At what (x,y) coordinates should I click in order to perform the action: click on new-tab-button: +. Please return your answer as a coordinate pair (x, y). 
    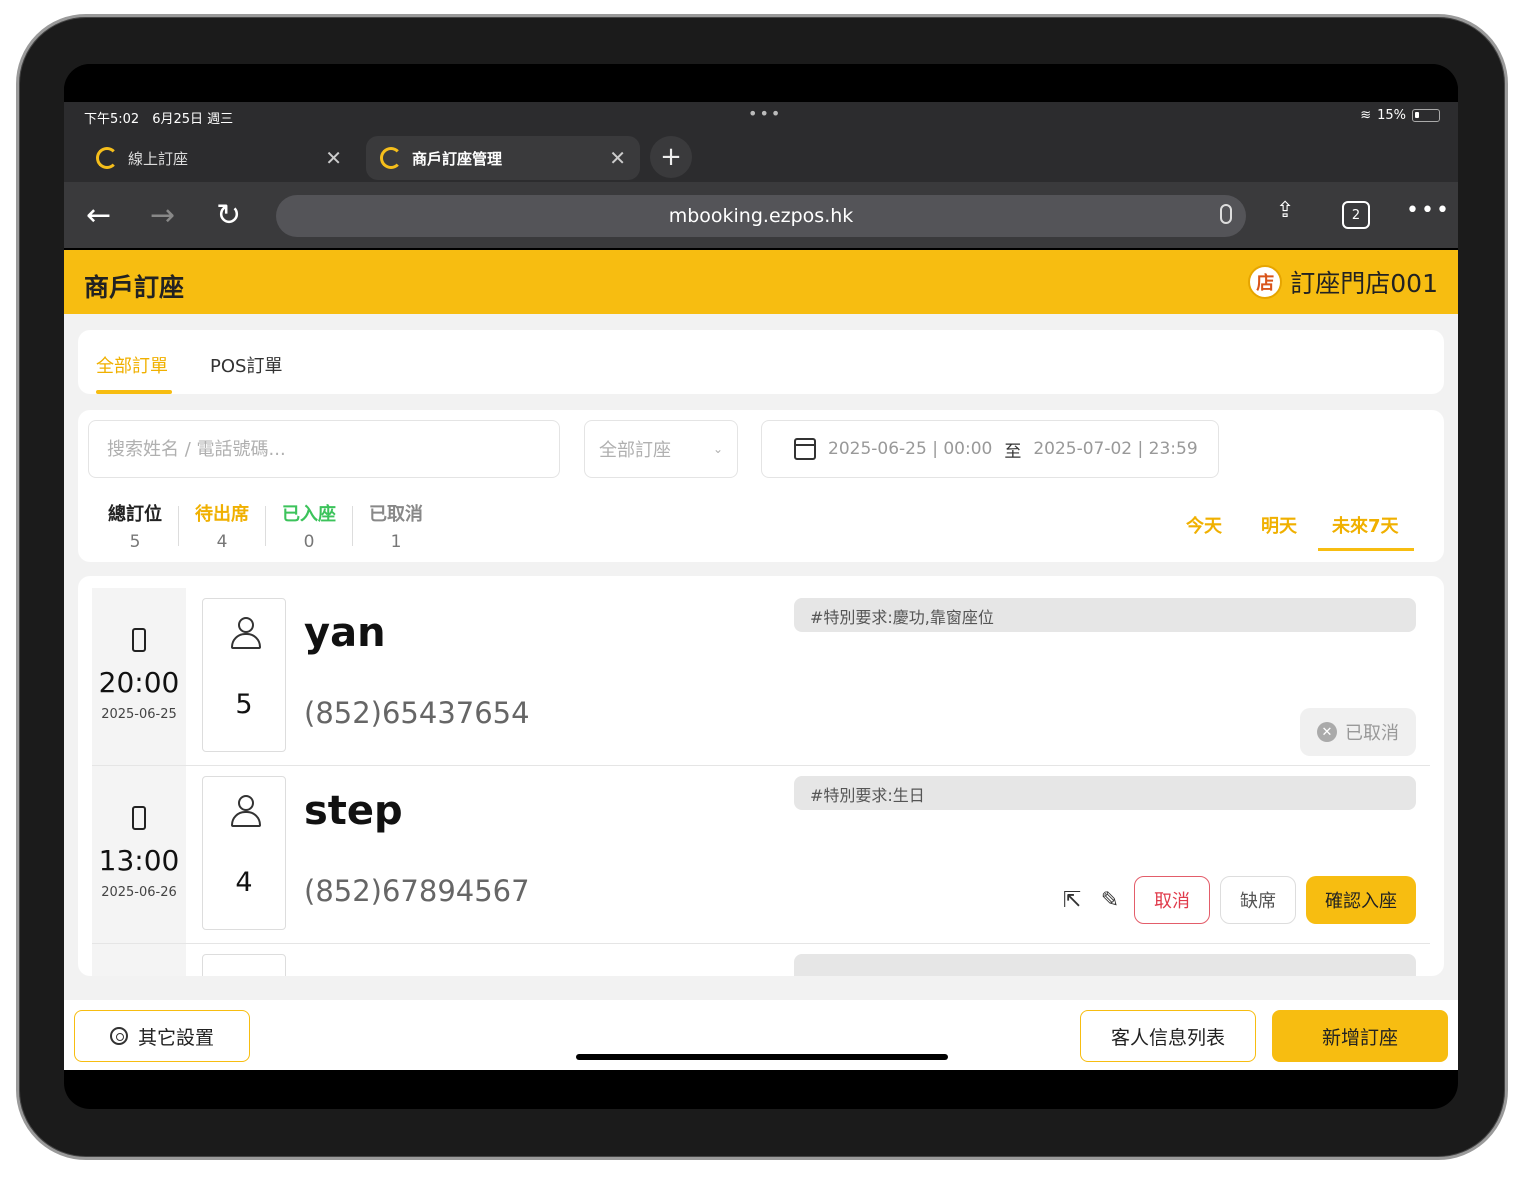
    Looking at the image, I should click on (671, 157).